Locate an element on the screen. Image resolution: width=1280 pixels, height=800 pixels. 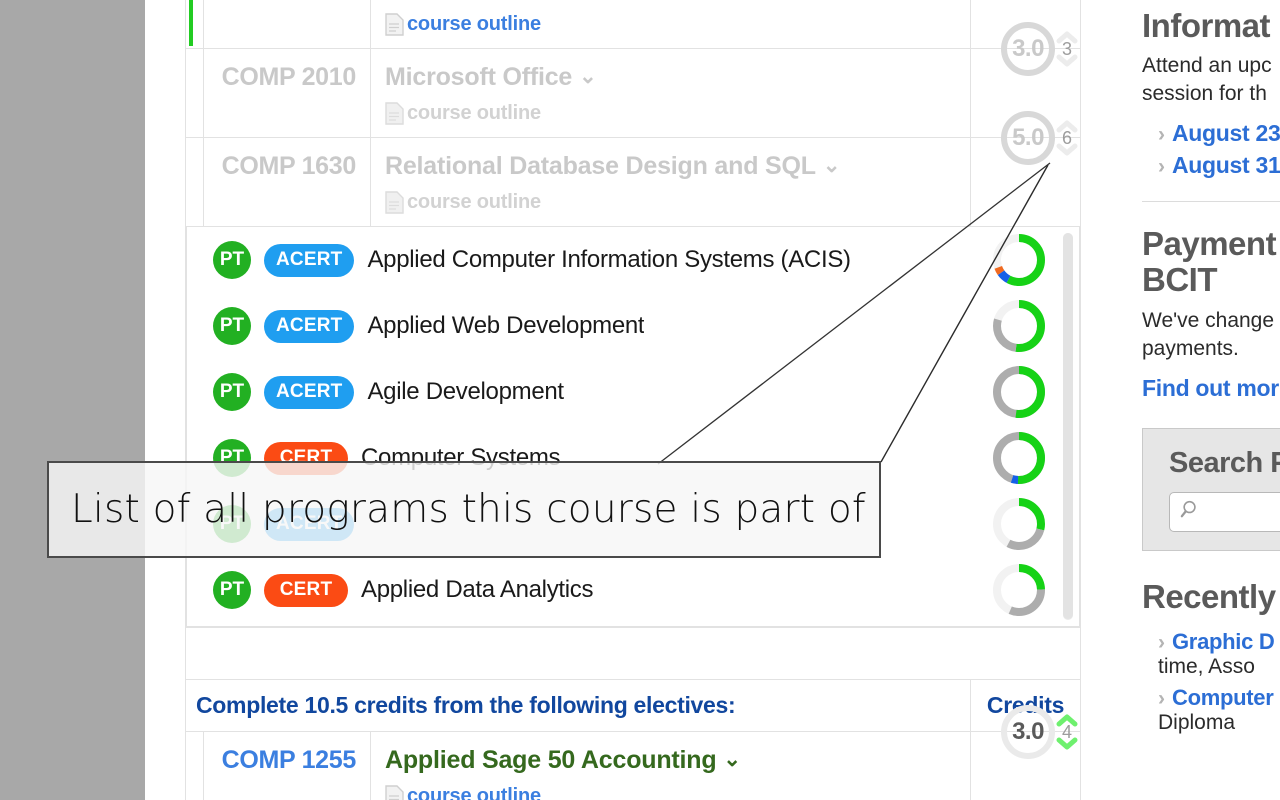
info-session-heading: Informat is located at coordinates (1206, 25).